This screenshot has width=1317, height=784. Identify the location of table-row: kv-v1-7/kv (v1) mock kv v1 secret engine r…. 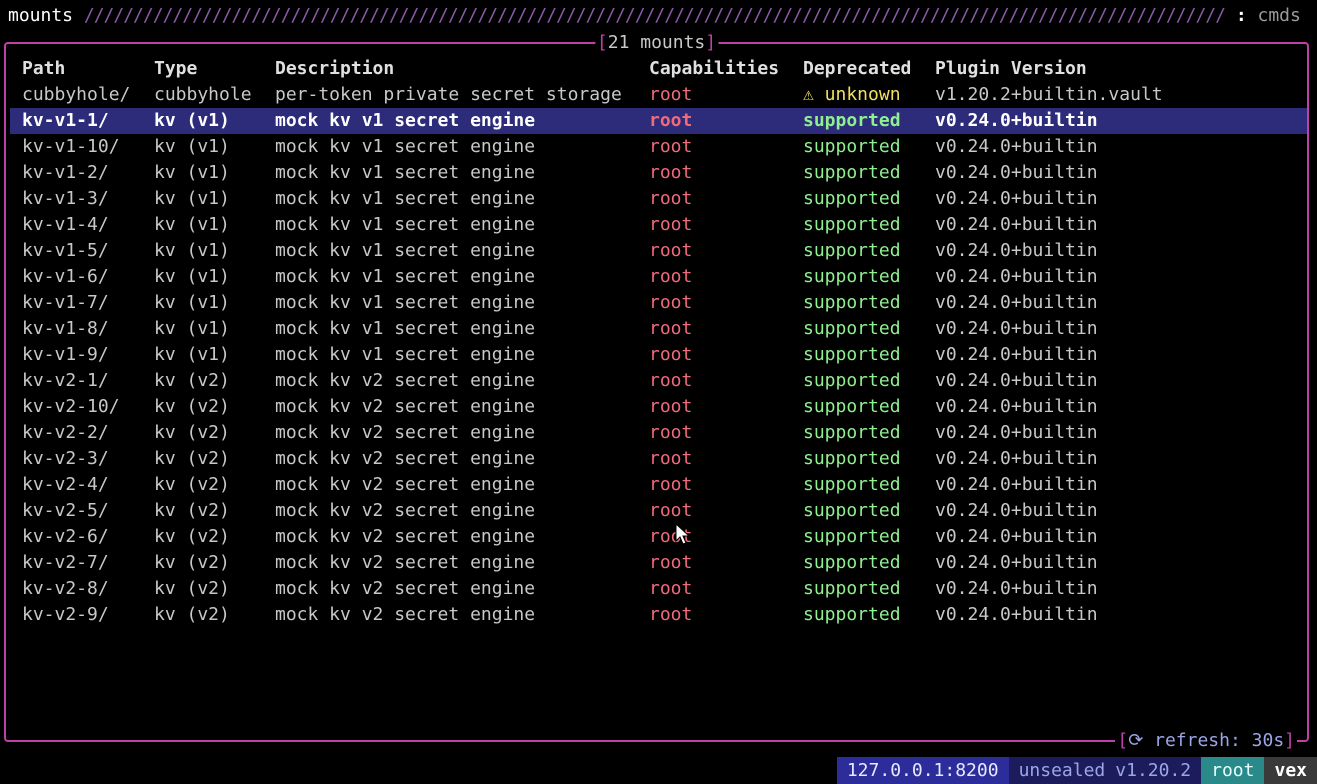
(658, 303).